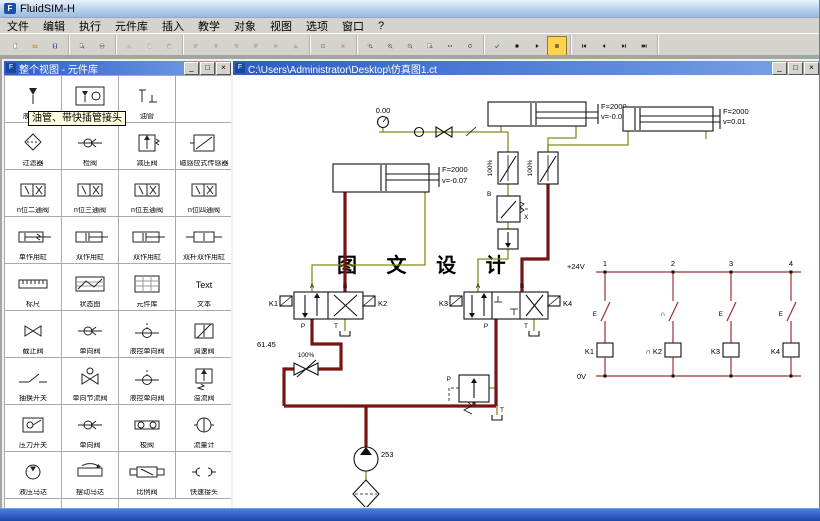 The image size is (820, 521). Describe the element at coordinates (390, 45) in the screenshot. I see `zoom-in-button` at that location.